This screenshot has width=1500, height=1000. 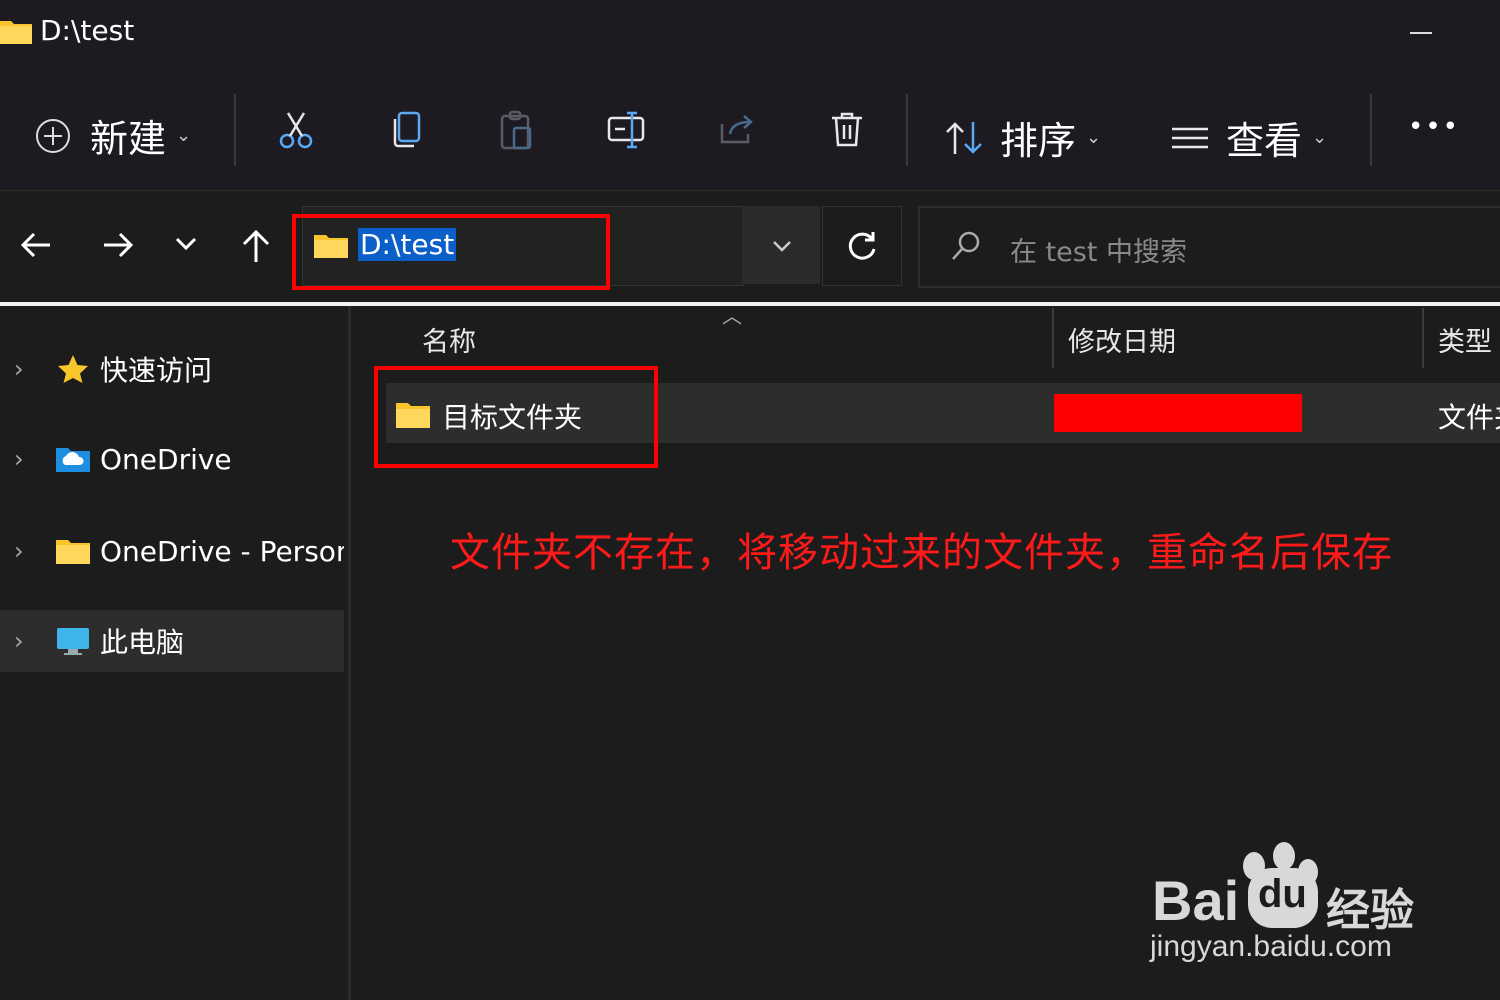 I want to click on watermark-url: jingyan.baidu.com, so click(x=1271, y=946).